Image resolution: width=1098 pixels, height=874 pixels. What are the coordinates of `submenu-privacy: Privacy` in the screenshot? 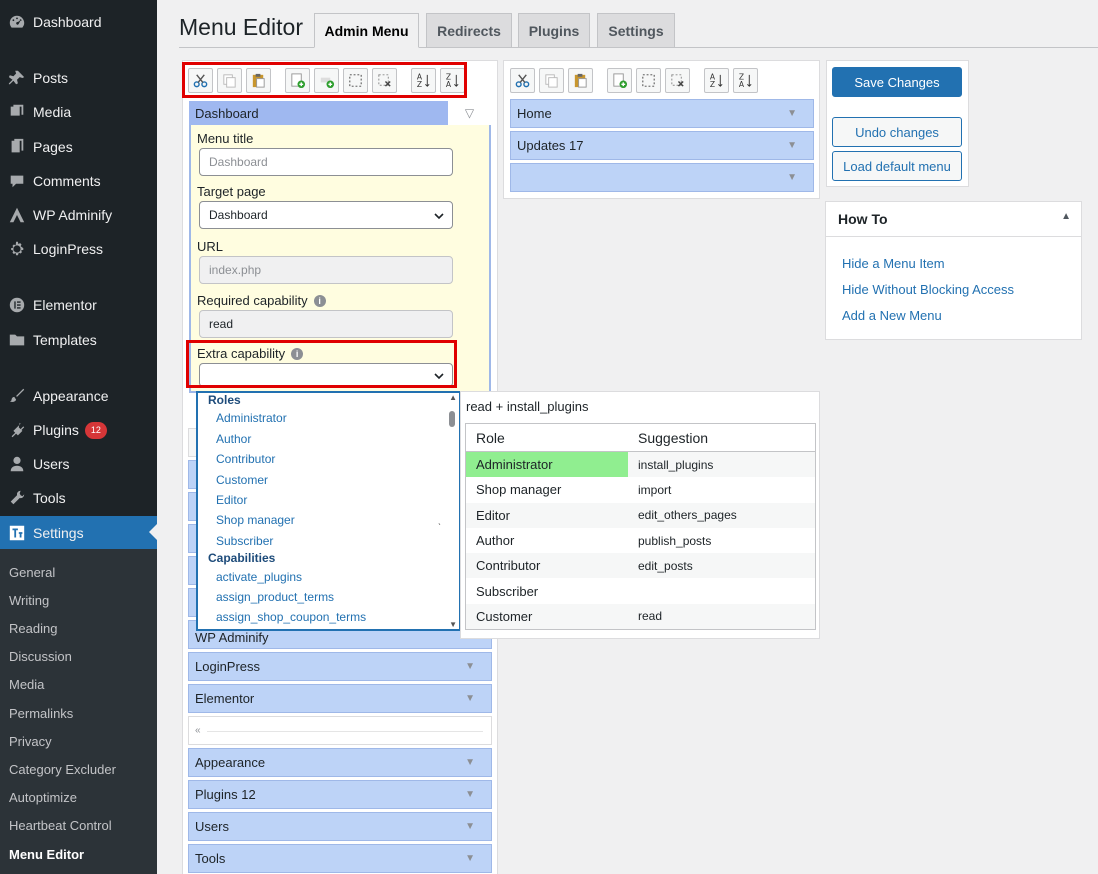 It's located at (30, 741).